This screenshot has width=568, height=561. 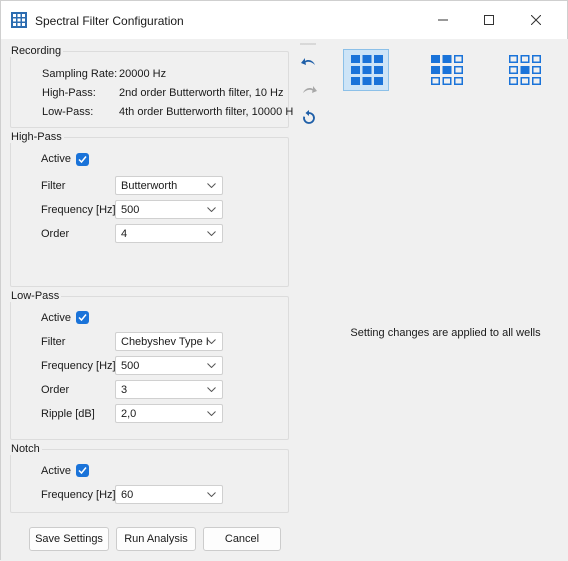 I want to click on close-button, so click(x=536, y=20).